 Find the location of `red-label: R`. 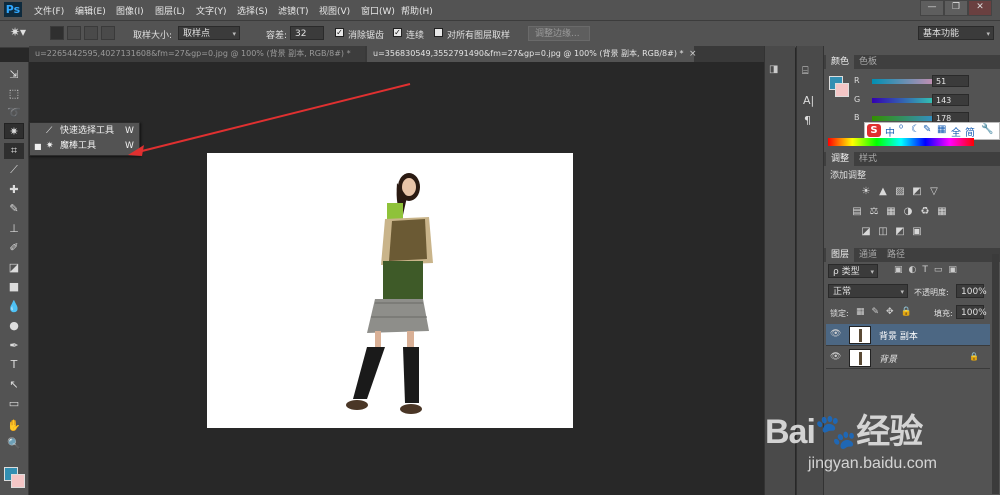

red-label: R is located at coordinates (857, 80).